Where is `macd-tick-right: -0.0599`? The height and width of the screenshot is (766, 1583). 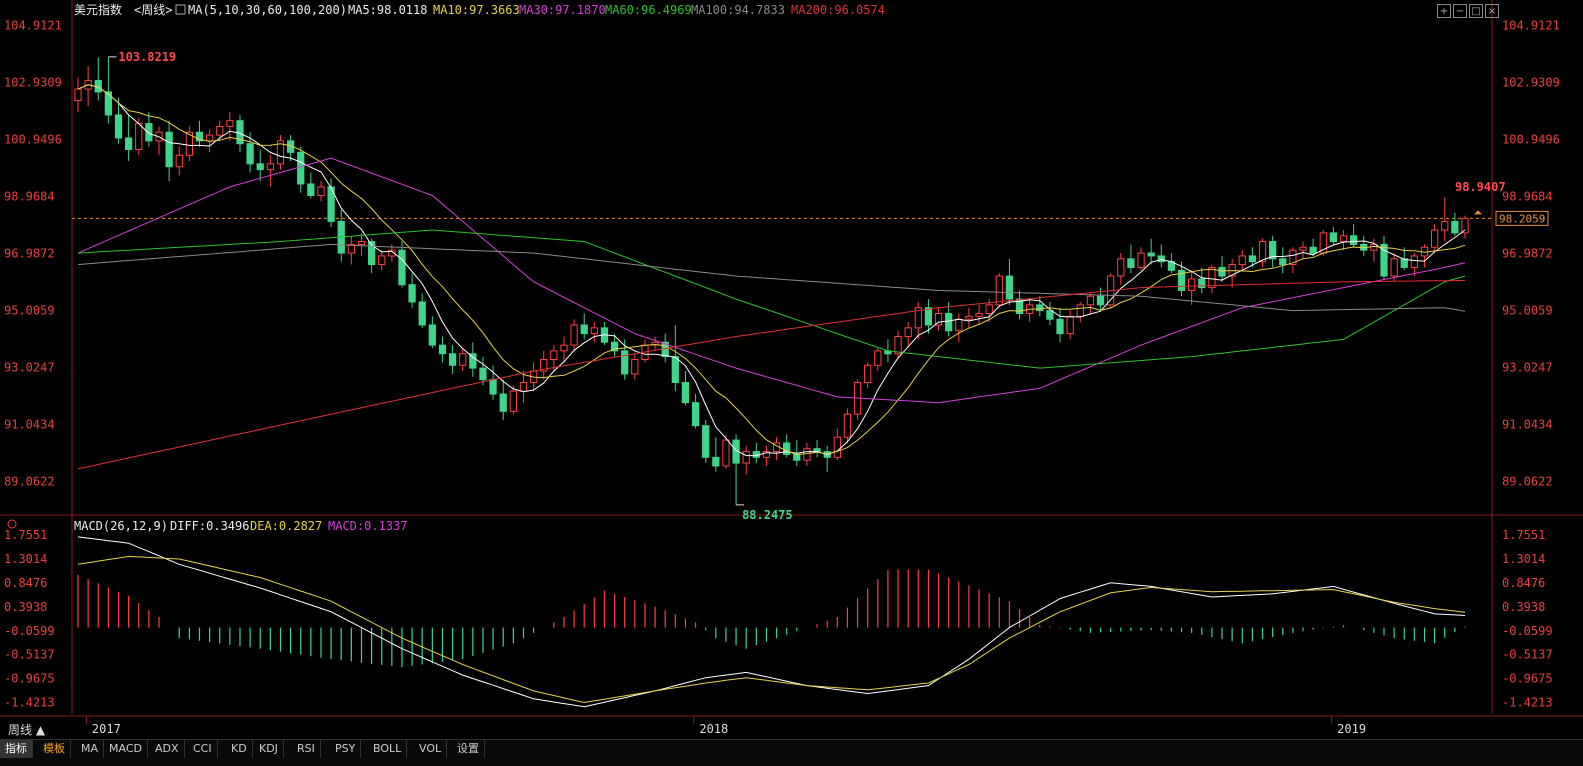
macd-tick-right: -0.0599 is located at coordinates (1527, 631).